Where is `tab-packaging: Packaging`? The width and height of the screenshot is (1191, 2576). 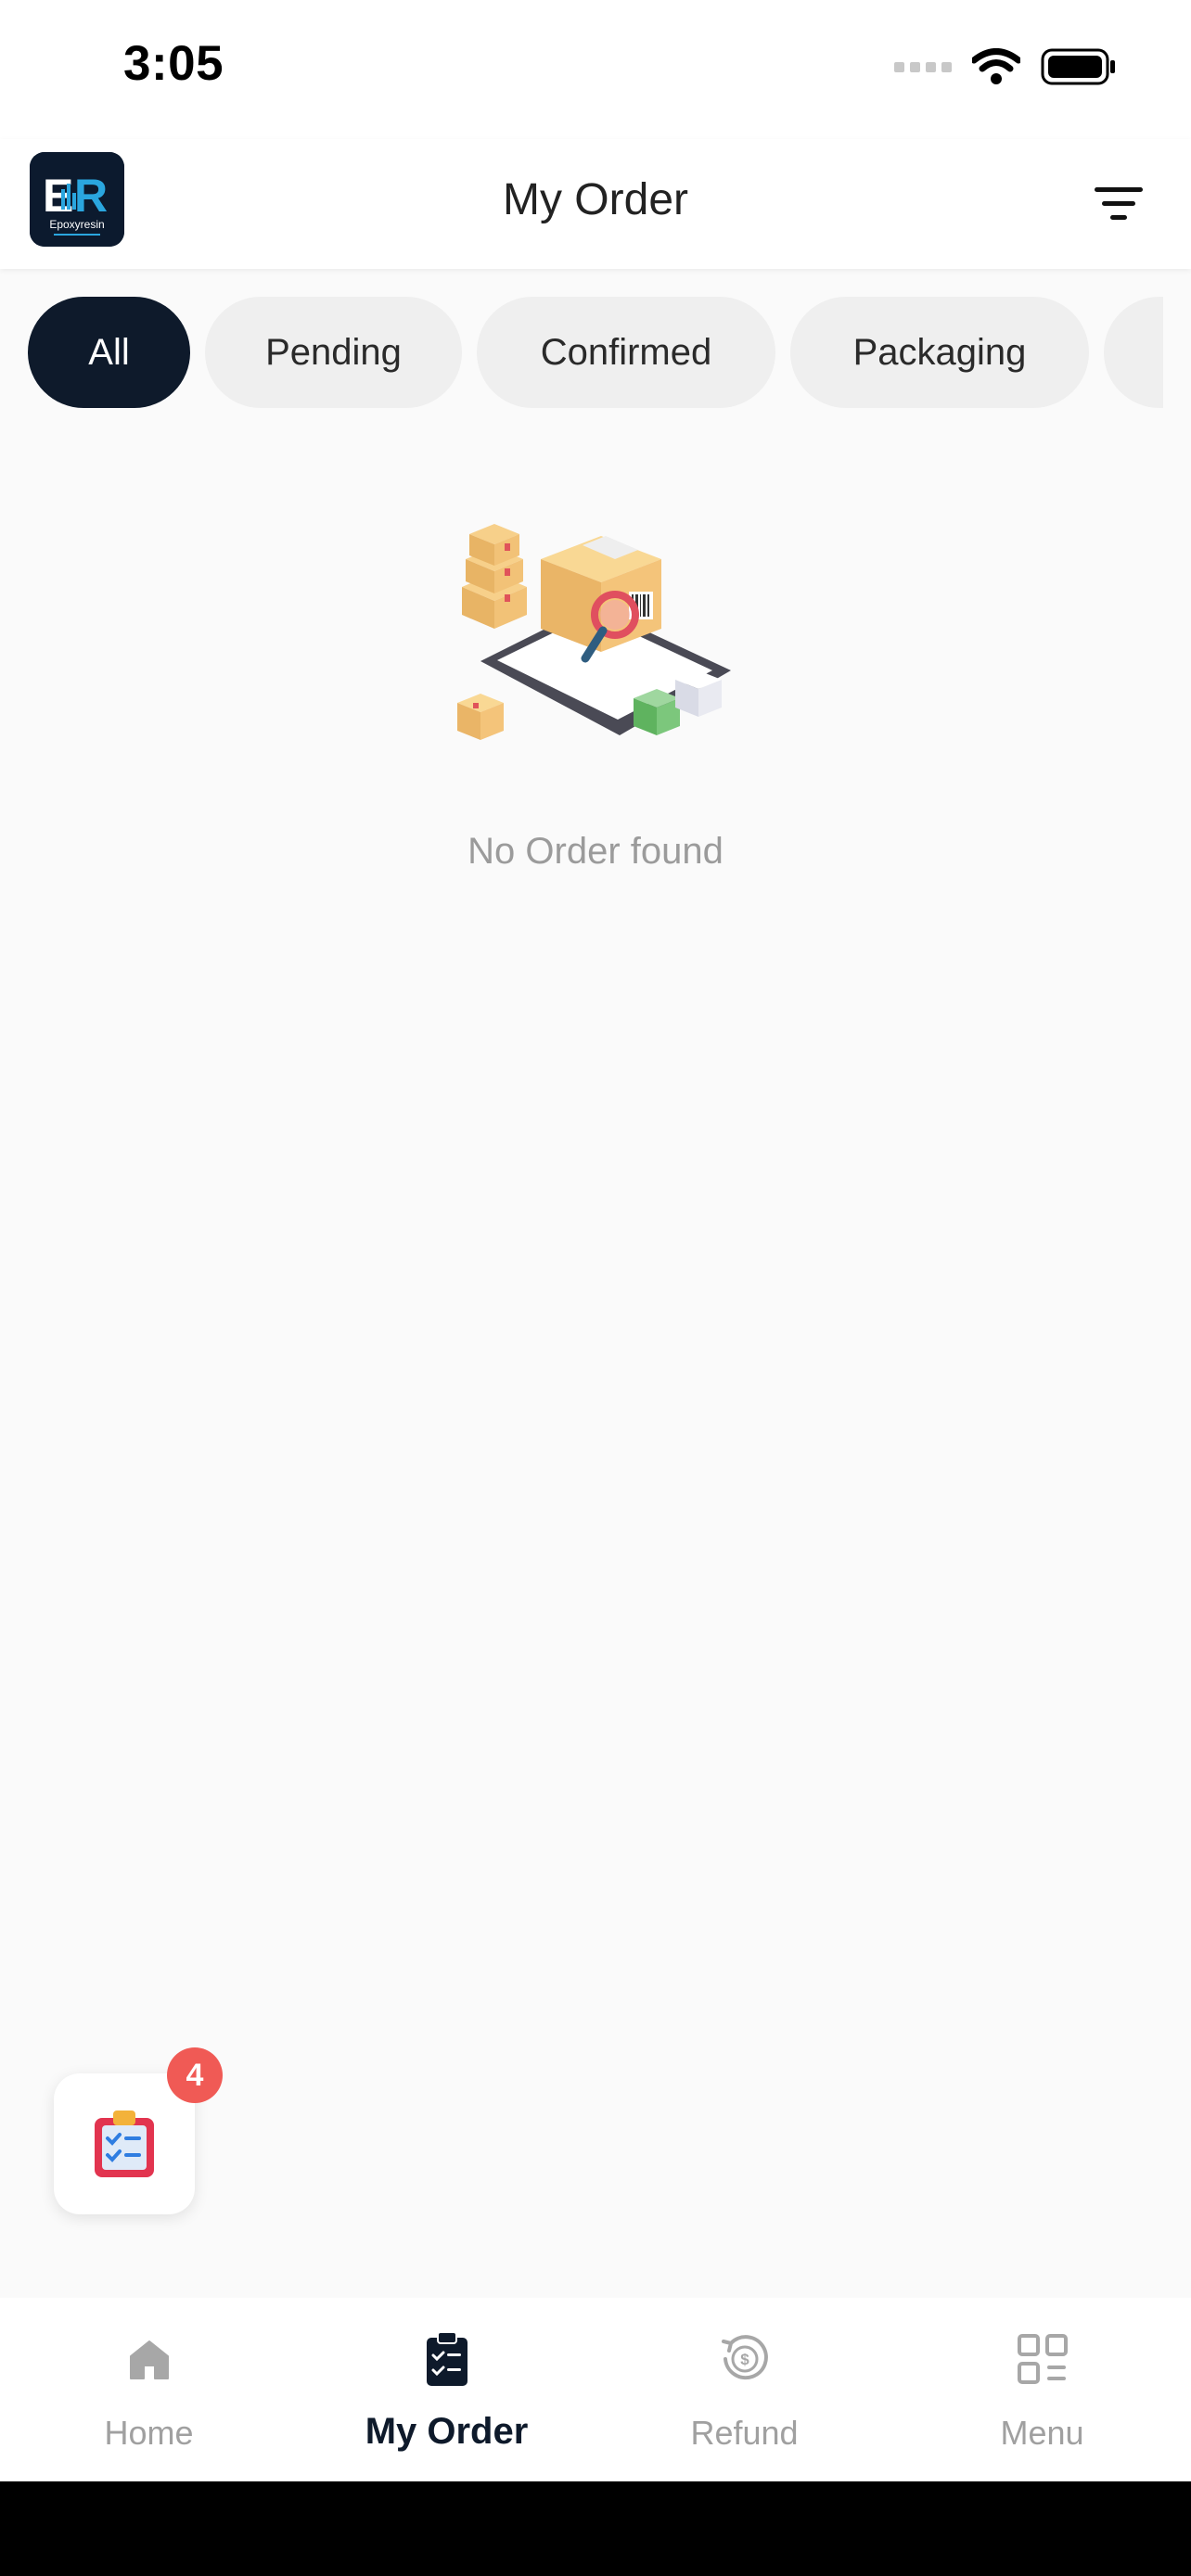 tab-packaging: Packaging is located at coordinates (939, 353).